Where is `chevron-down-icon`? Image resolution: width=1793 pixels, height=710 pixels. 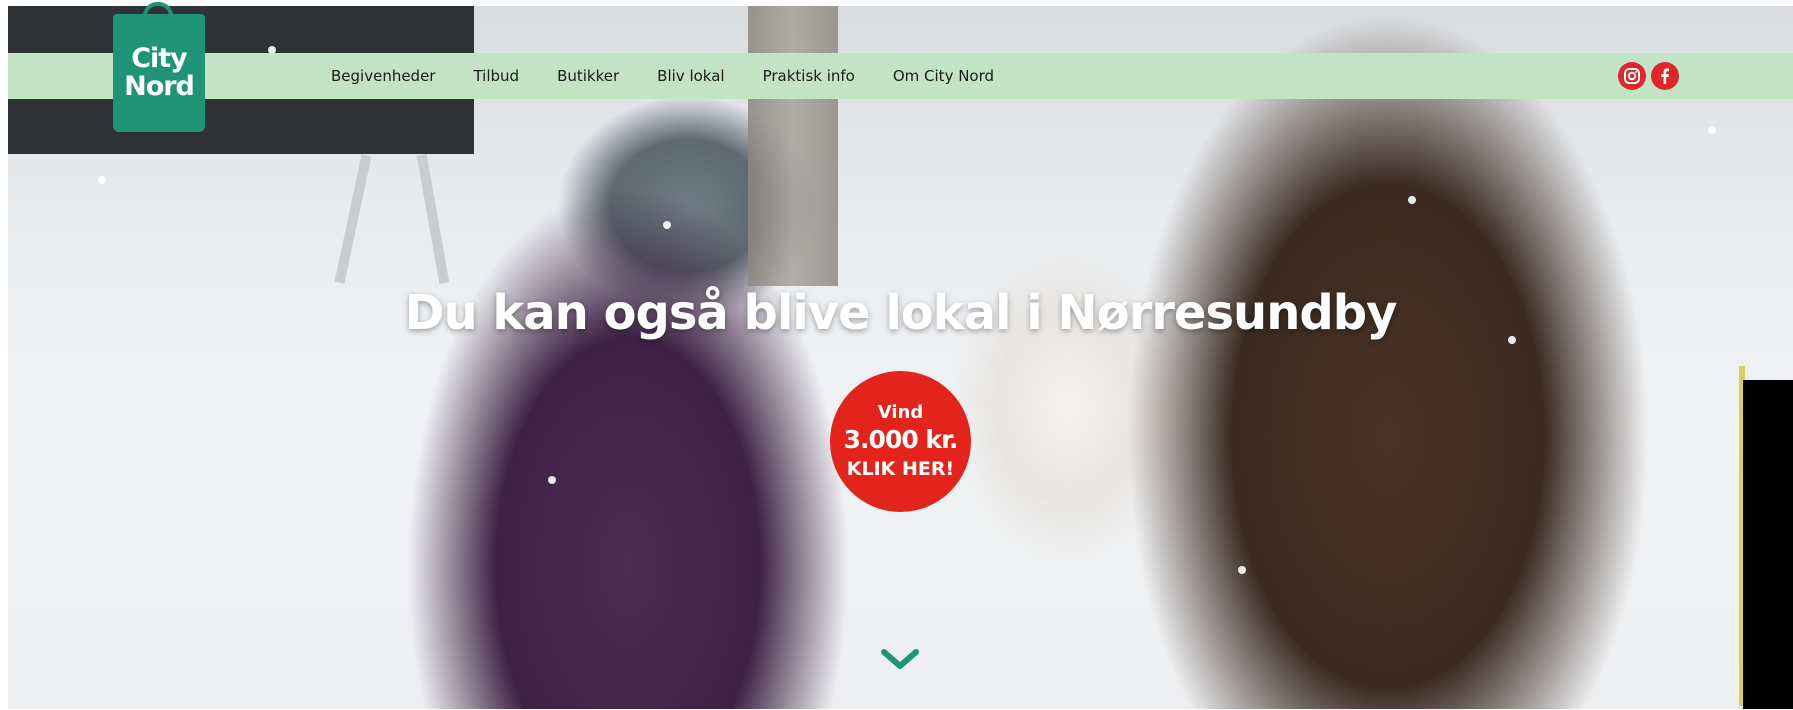 chevron-down-icon is located at coordinates (900, 659).